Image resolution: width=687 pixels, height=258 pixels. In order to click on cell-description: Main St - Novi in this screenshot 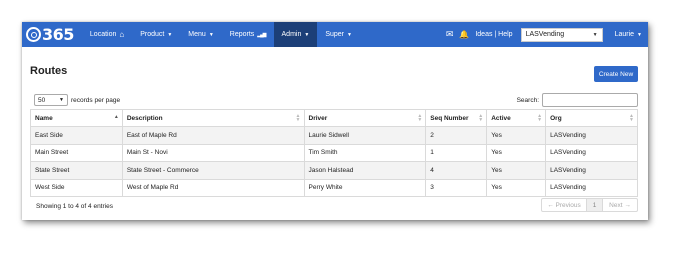, I will do `click(213, 152)`.